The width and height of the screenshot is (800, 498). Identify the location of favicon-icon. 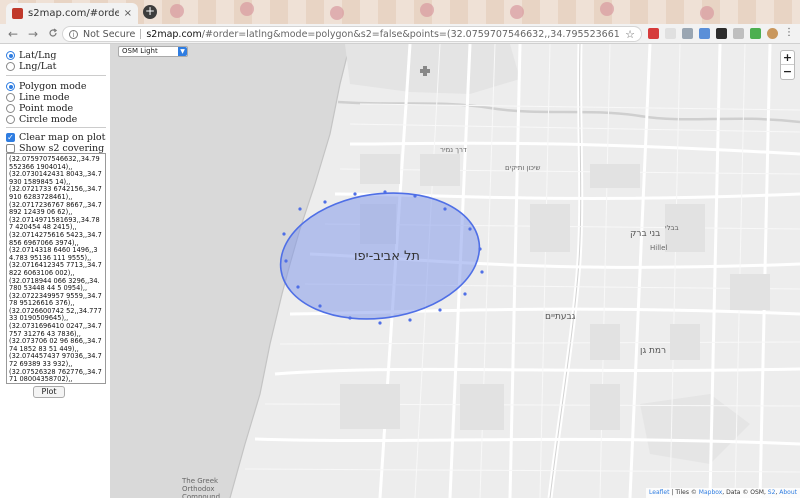
(17, 13).